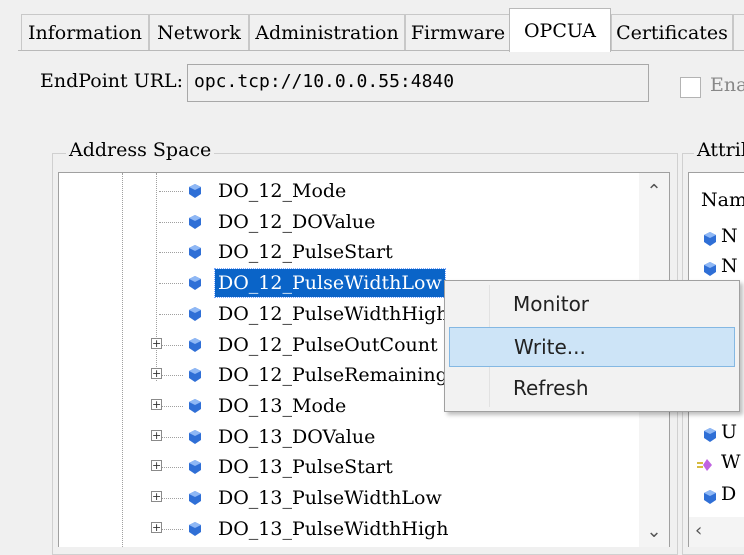 Image resolution: width=744 pixels, height=555 pixels. I want to click on tree-node-label: DO_12_PulseWidthLow, so click(330, 283).